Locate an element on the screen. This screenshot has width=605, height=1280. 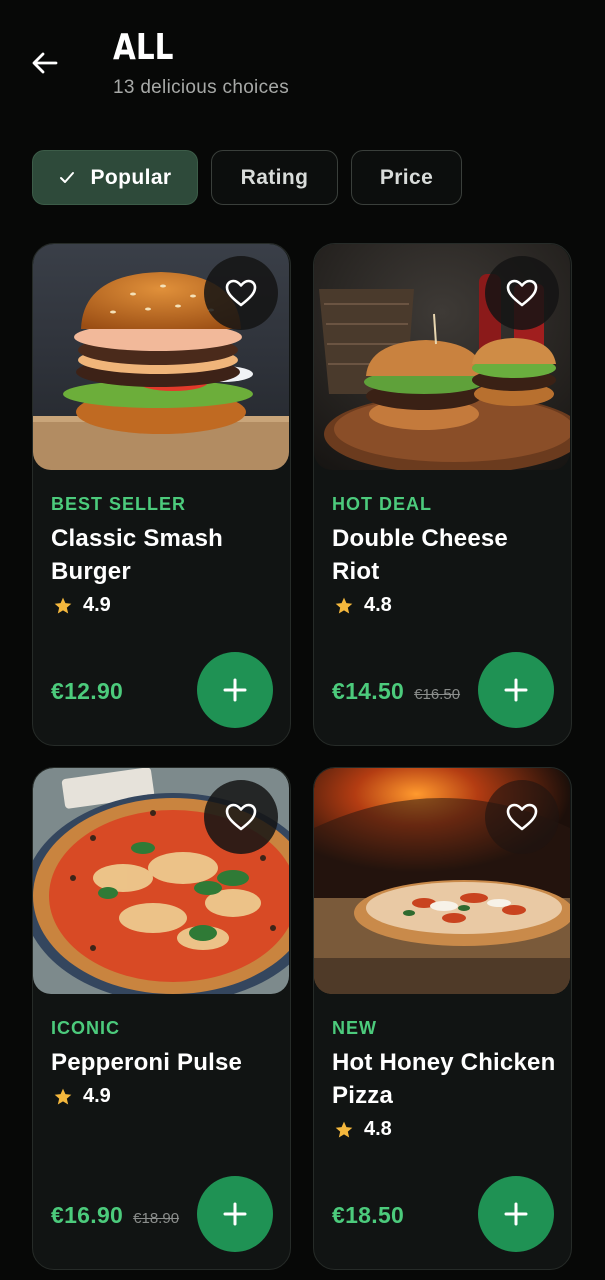
price-current: €18.50 is located at coordinates (368, 1215).